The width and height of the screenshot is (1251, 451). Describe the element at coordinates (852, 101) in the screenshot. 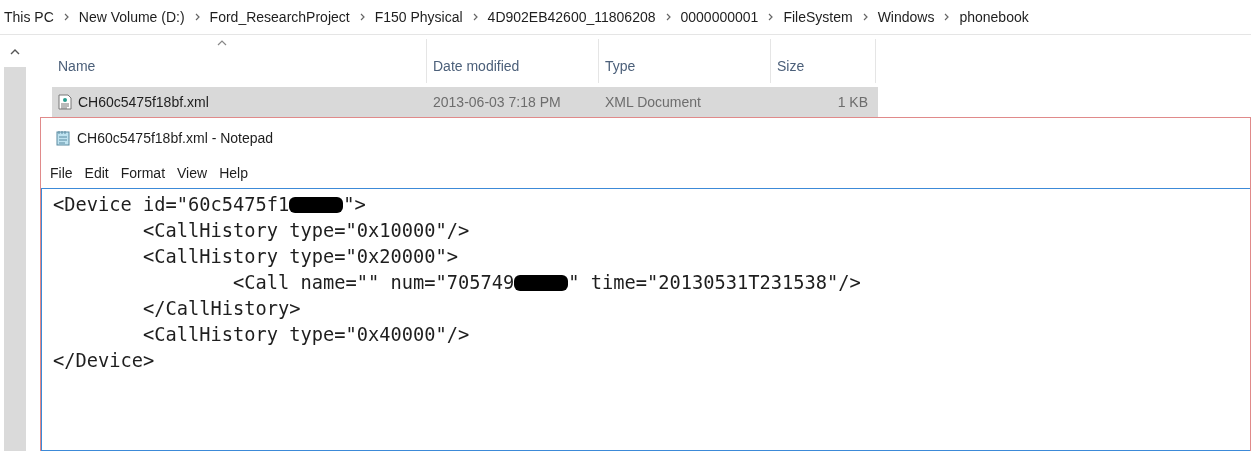

I see `file-size: 1 KB` at that location.